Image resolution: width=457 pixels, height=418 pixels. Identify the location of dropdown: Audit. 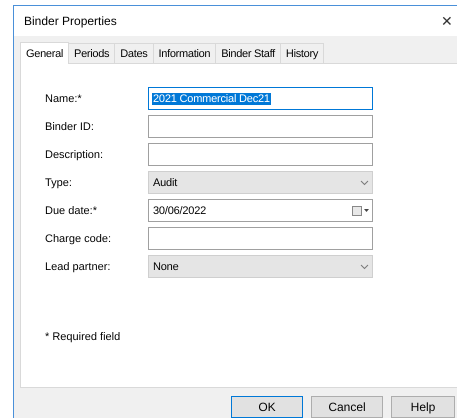
(260, 182).